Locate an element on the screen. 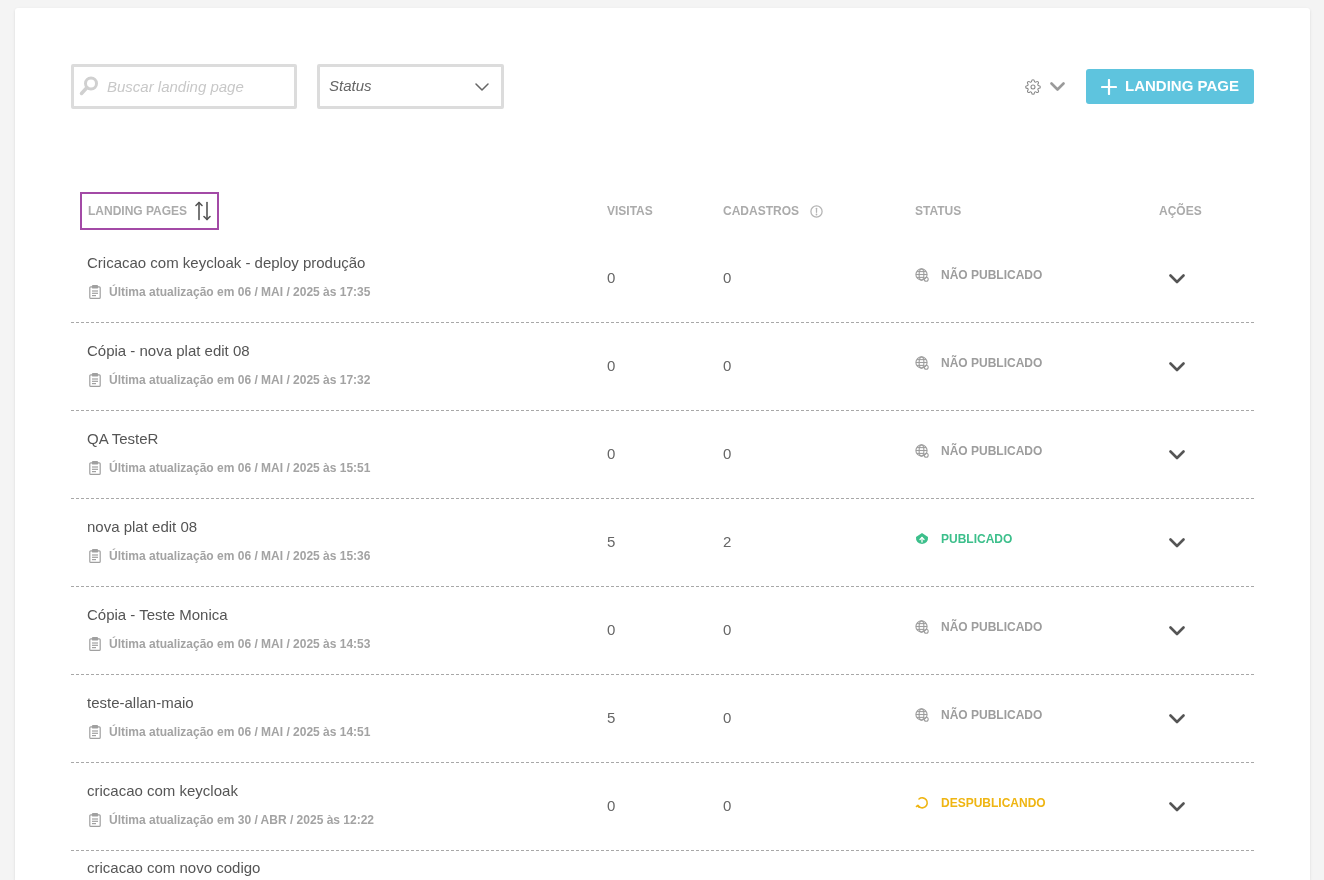 Image resolution: width=1324 pixels, height=880 pixels. landing-page-name: cricacao com keycloak is located at coordinates (162, 791).